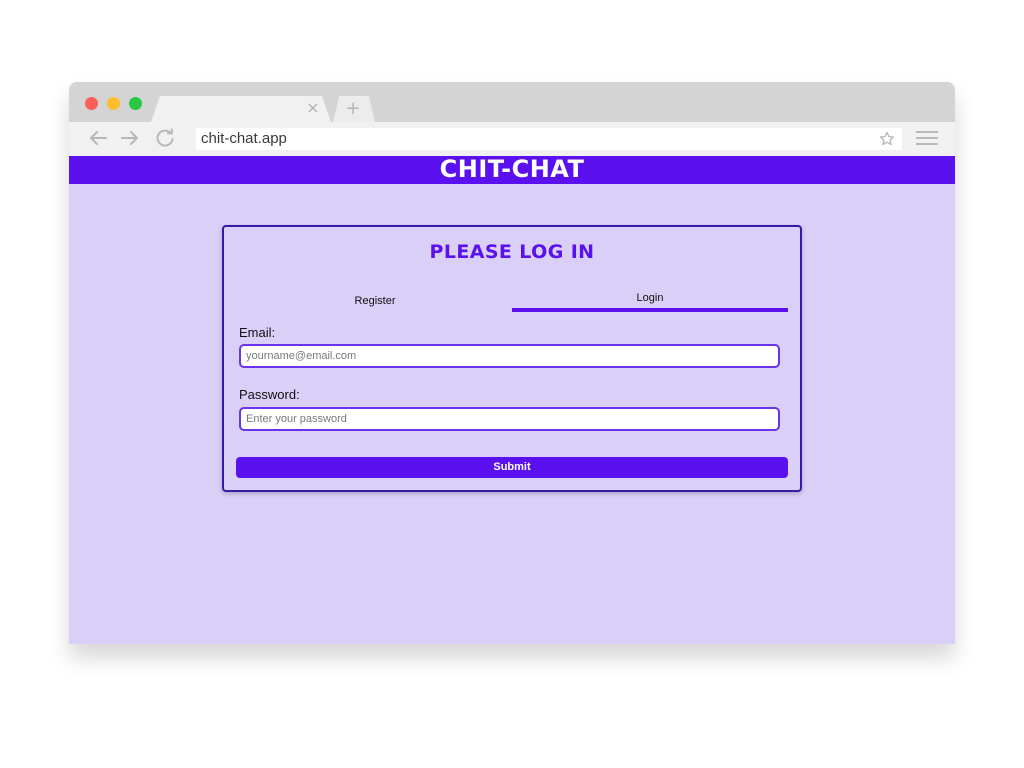 Image resolution: width=1024 pixels, height=768 pixels. I want to click on tab-register: Register, so click(375, 301).